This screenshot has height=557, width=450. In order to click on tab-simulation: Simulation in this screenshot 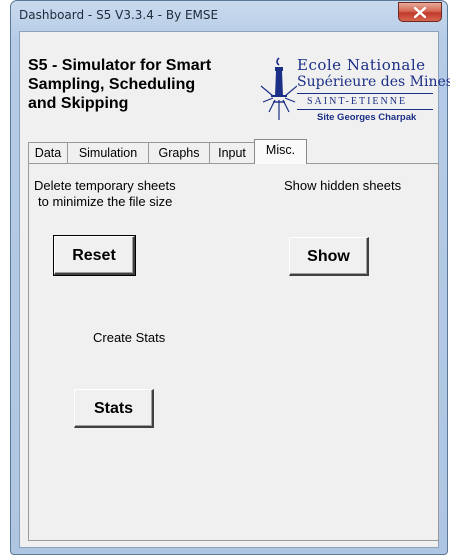, I will do `click(108, 152)`.